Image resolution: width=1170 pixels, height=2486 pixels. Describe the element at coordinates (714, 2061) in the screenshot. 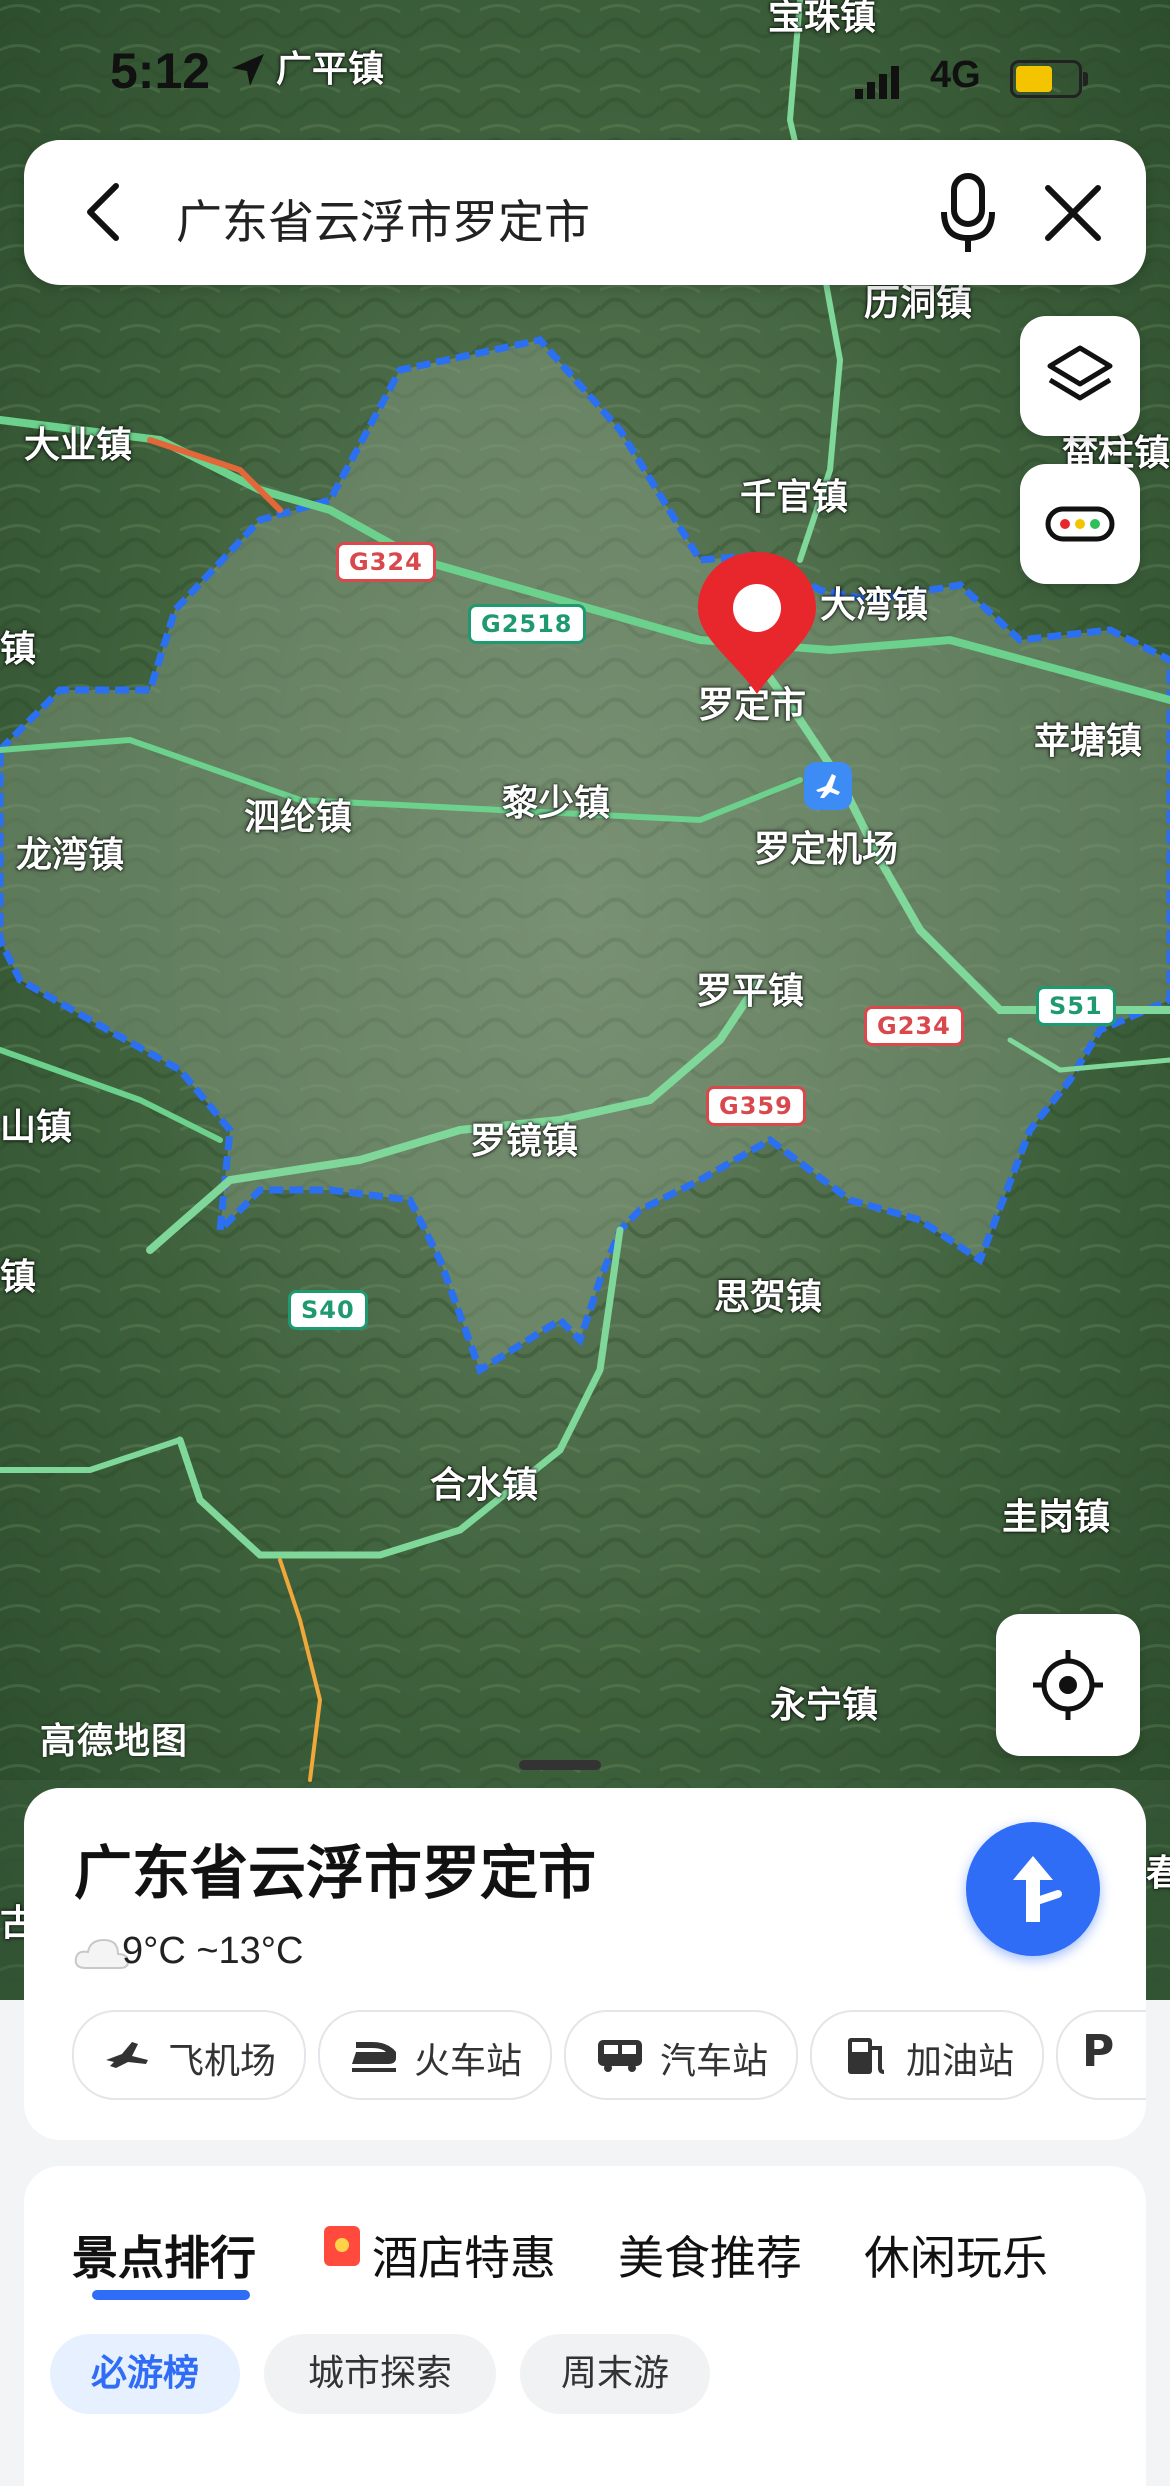

I see `chip-label: 汽车站` at that location.